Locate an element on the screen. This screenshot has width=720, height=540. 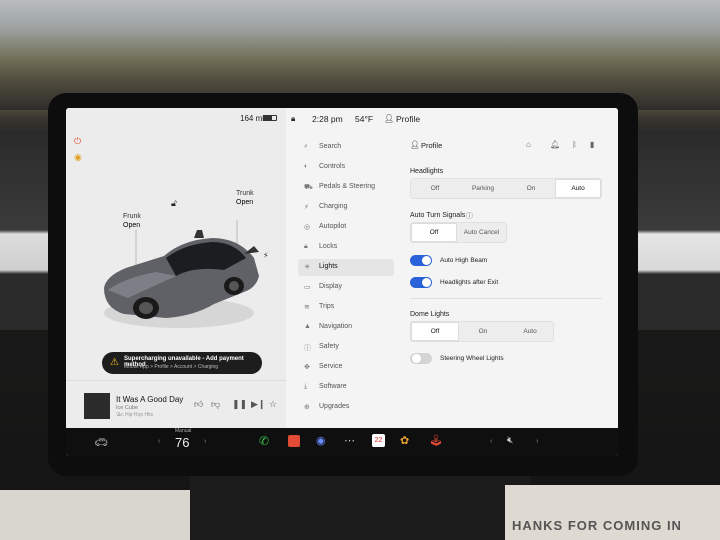
temp-down-icon: ‹ is located at coordinates (159, 441).